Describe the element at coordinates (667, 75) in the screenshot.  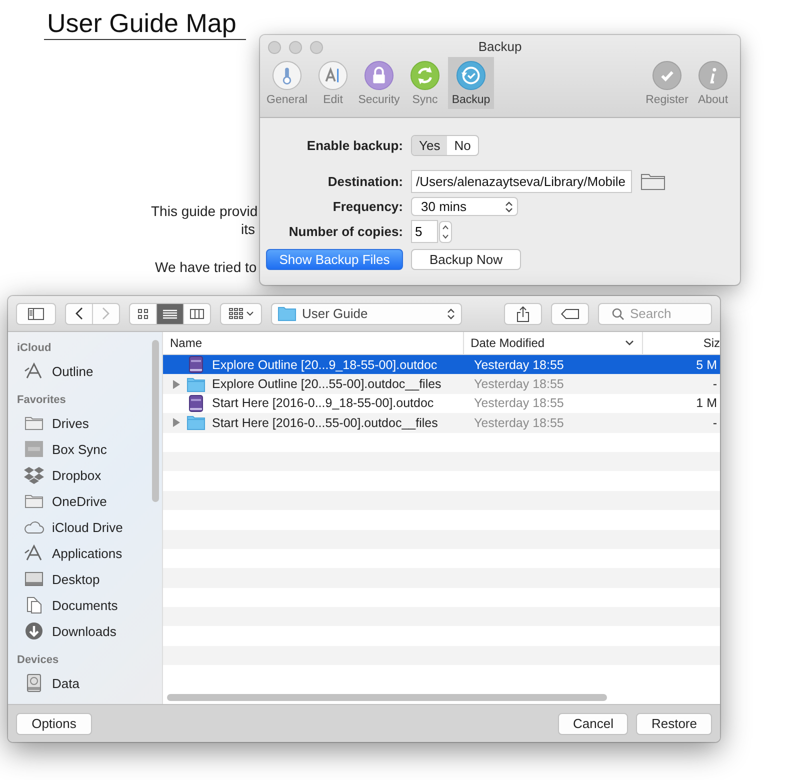
I see `register-icon` at that location.